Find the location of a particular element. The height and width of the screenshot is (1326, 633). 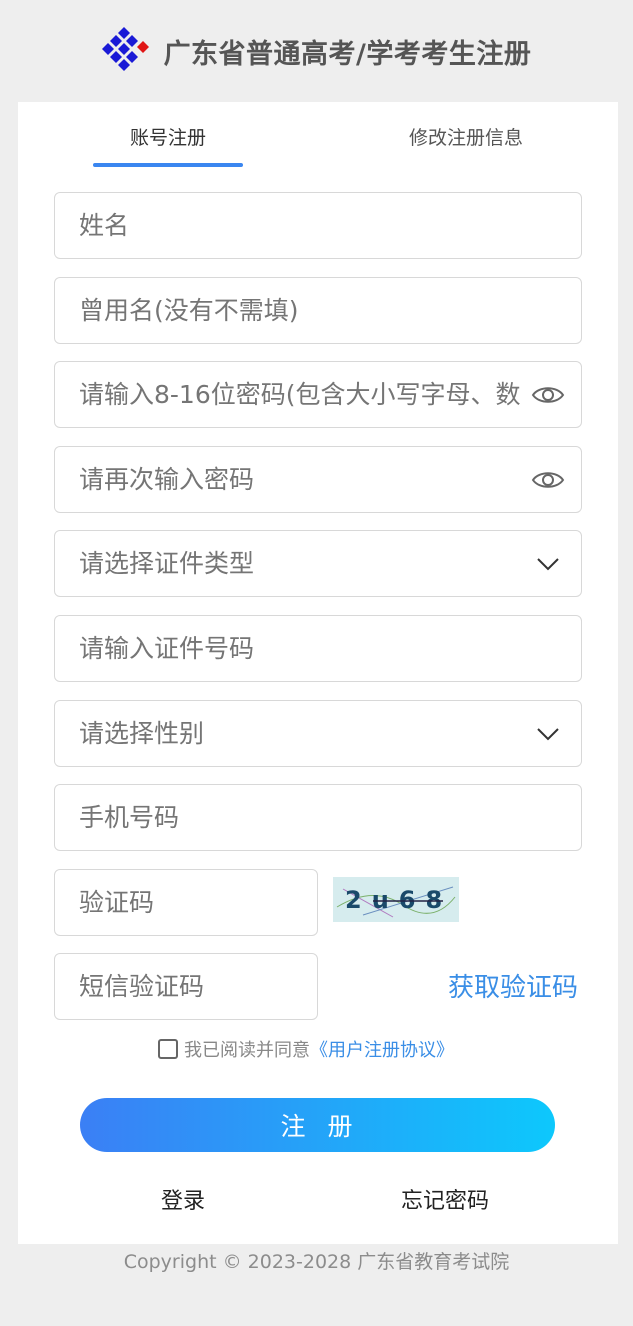

former-name-field: 曾用名(没有不需填) is located at coordinates (318, 310).